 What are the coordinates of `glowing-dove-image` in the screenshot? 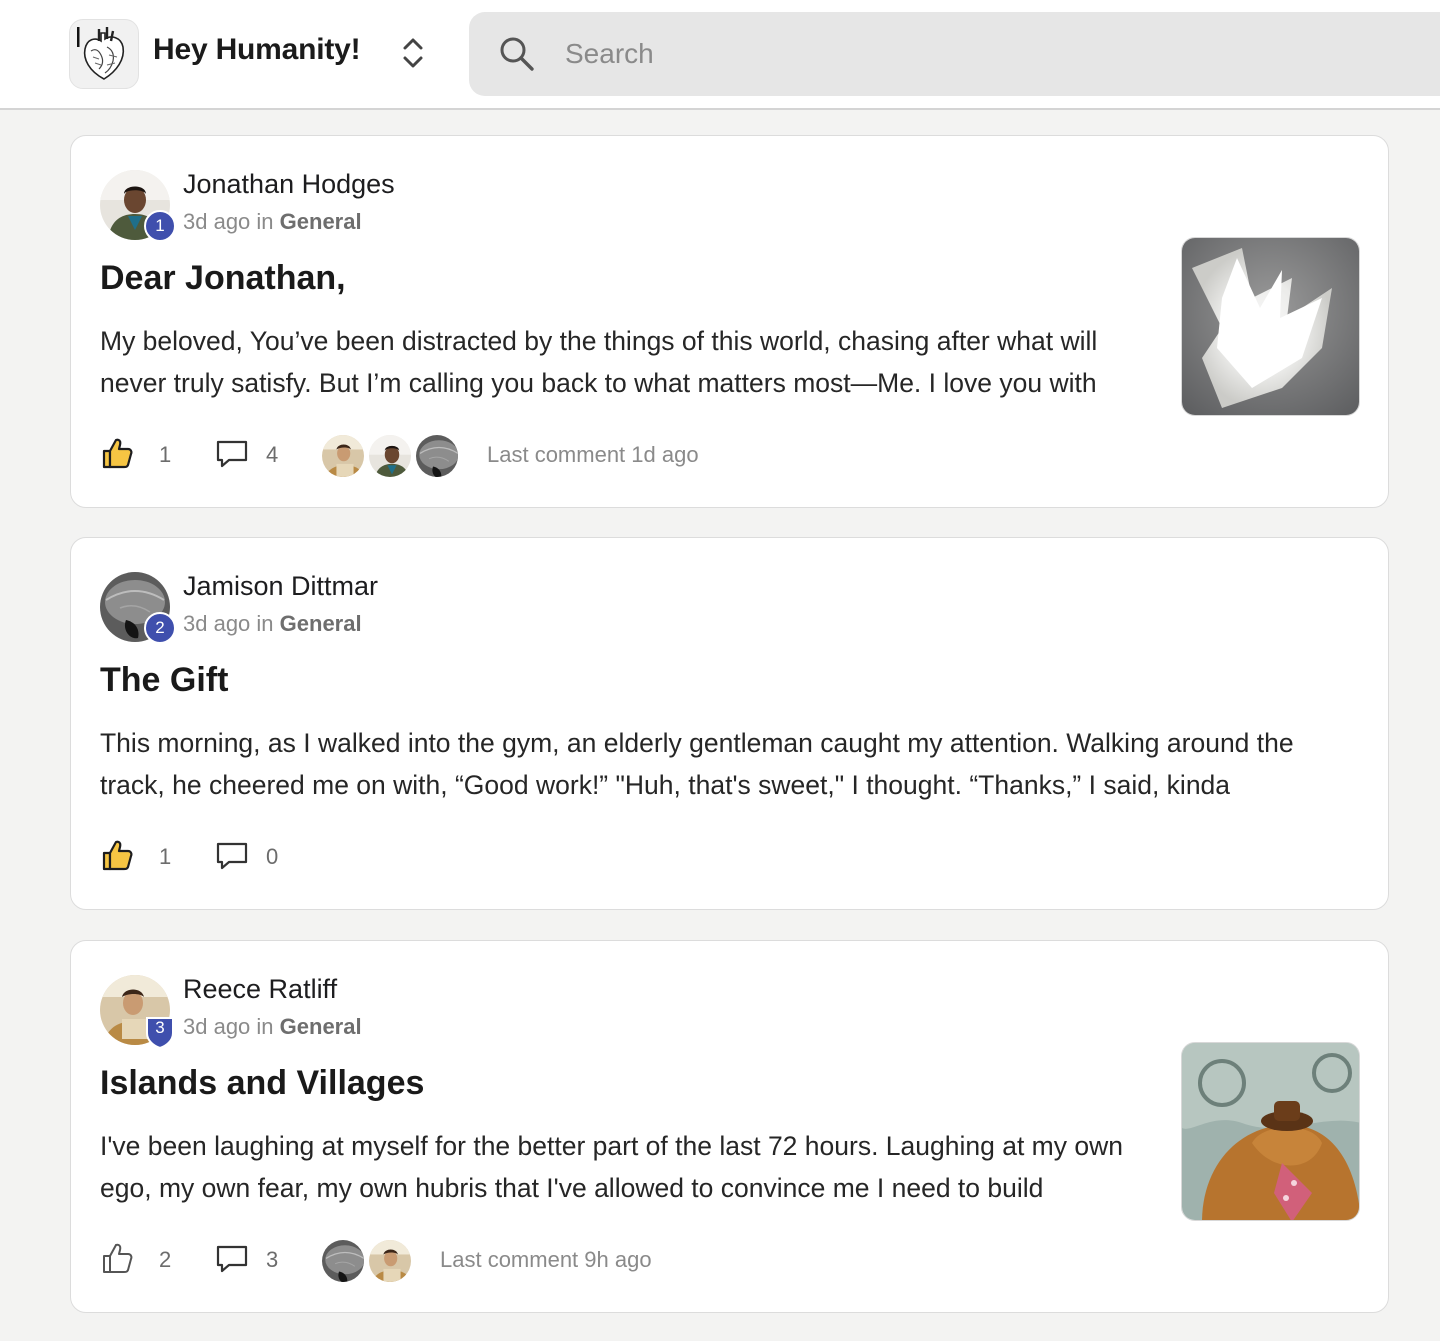 It's located at (1270, 326).